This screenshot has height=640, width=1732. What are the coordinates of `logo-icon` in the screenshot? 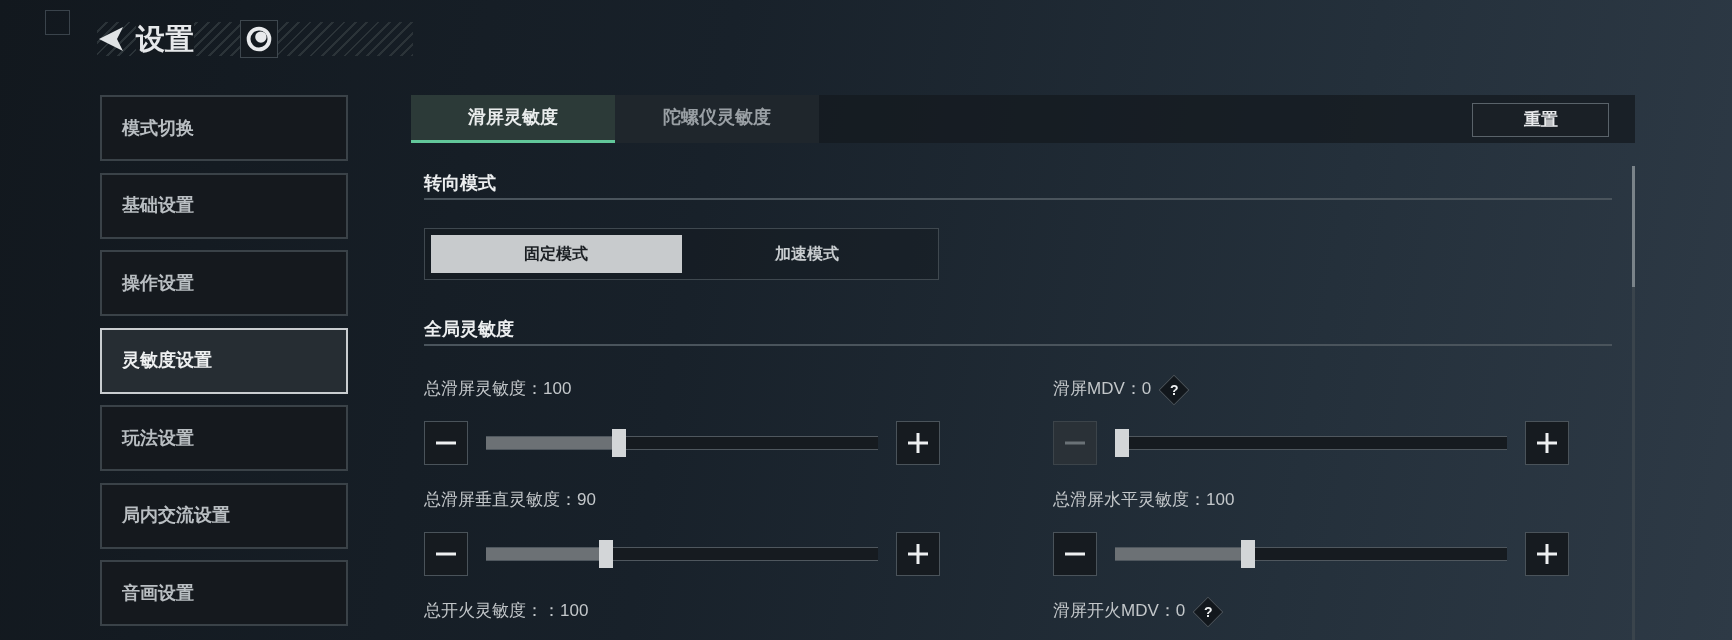 It's located at (259, 39).